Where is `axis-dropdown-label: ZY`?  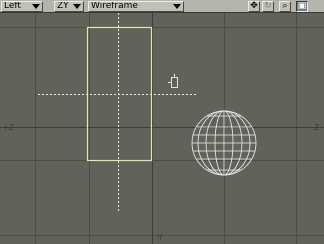 axis-dropdown-label: ZY is located at coordinates (63, 6).